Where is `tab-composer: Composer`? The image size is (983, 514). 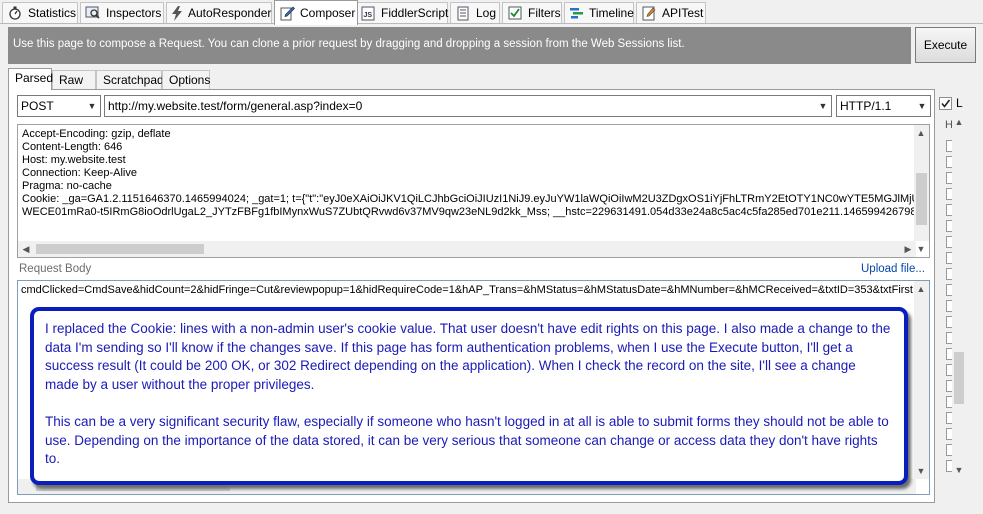
tab-composer: Composer is located at coordinates (316, 12).